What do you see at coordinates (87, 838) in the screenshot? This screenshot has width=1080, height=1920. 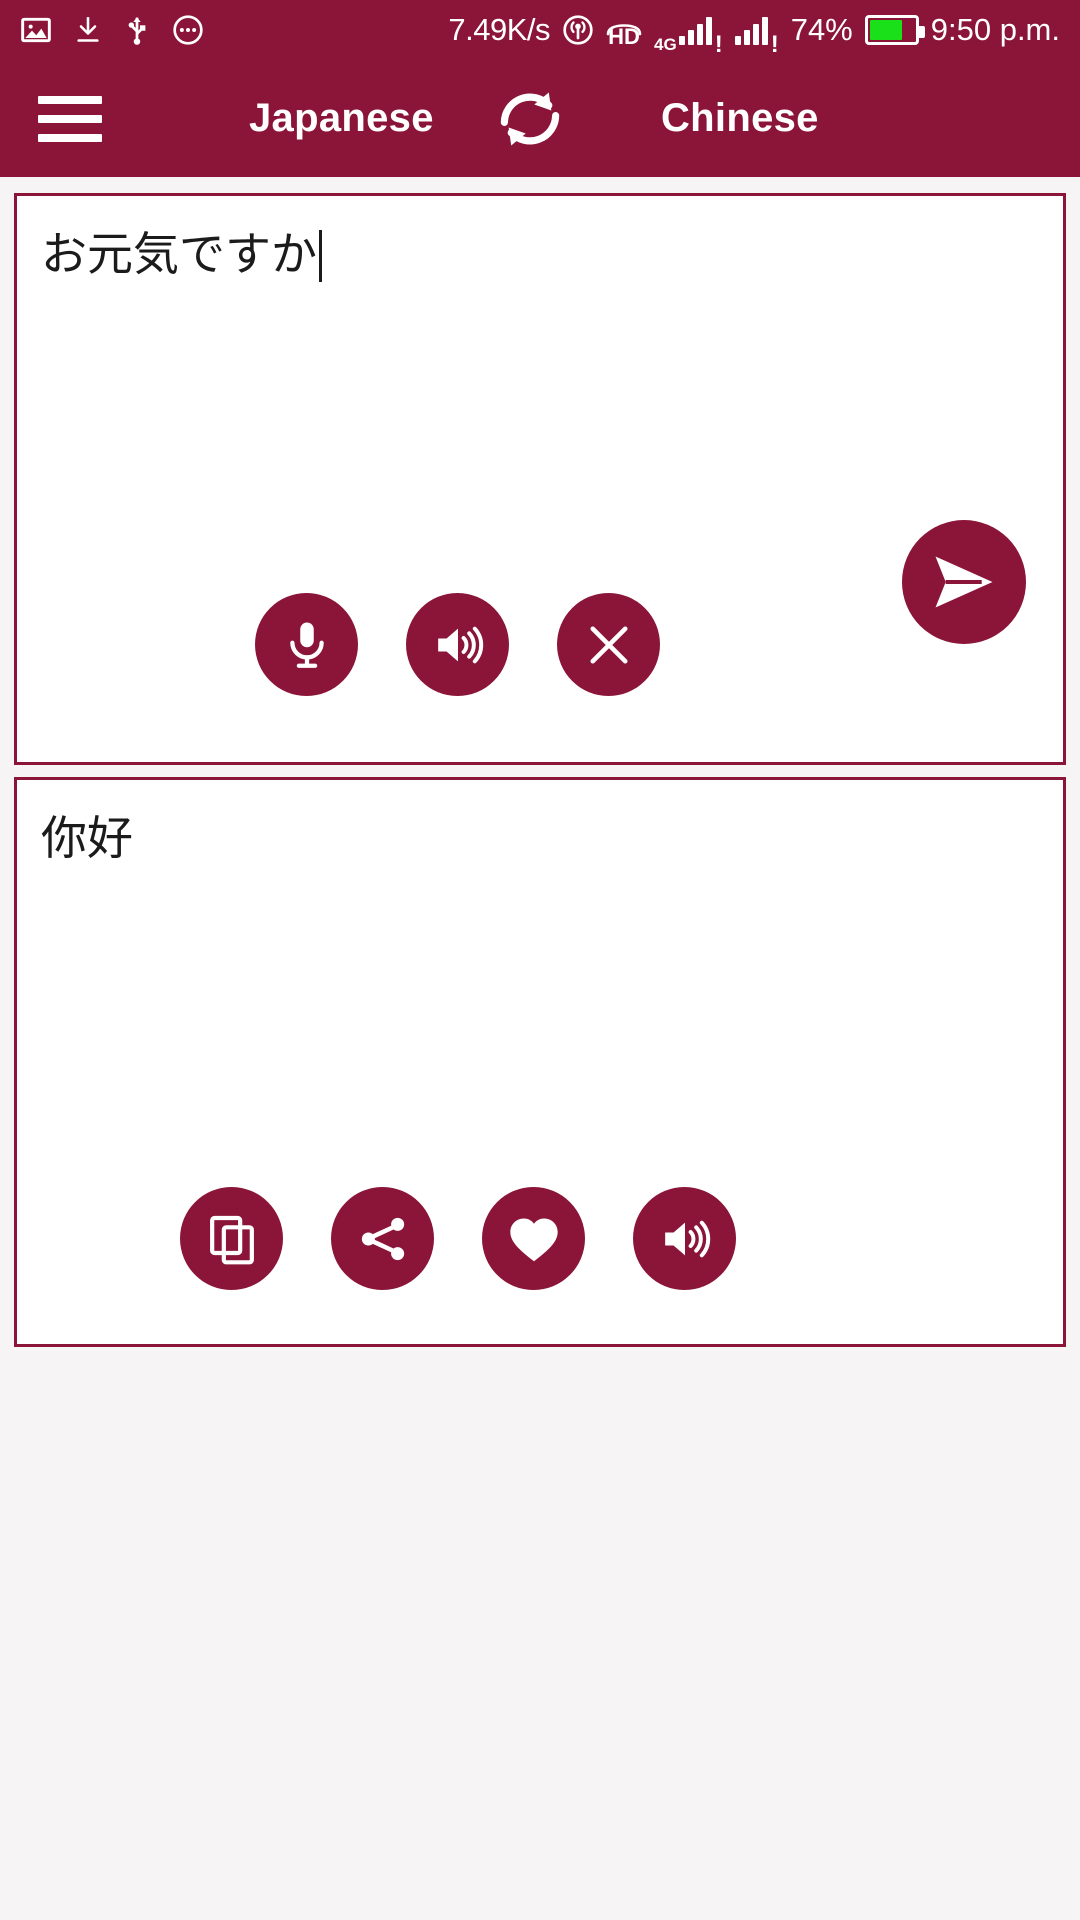 I see `output-text-value: 你好` at bounding box center [87, 838].